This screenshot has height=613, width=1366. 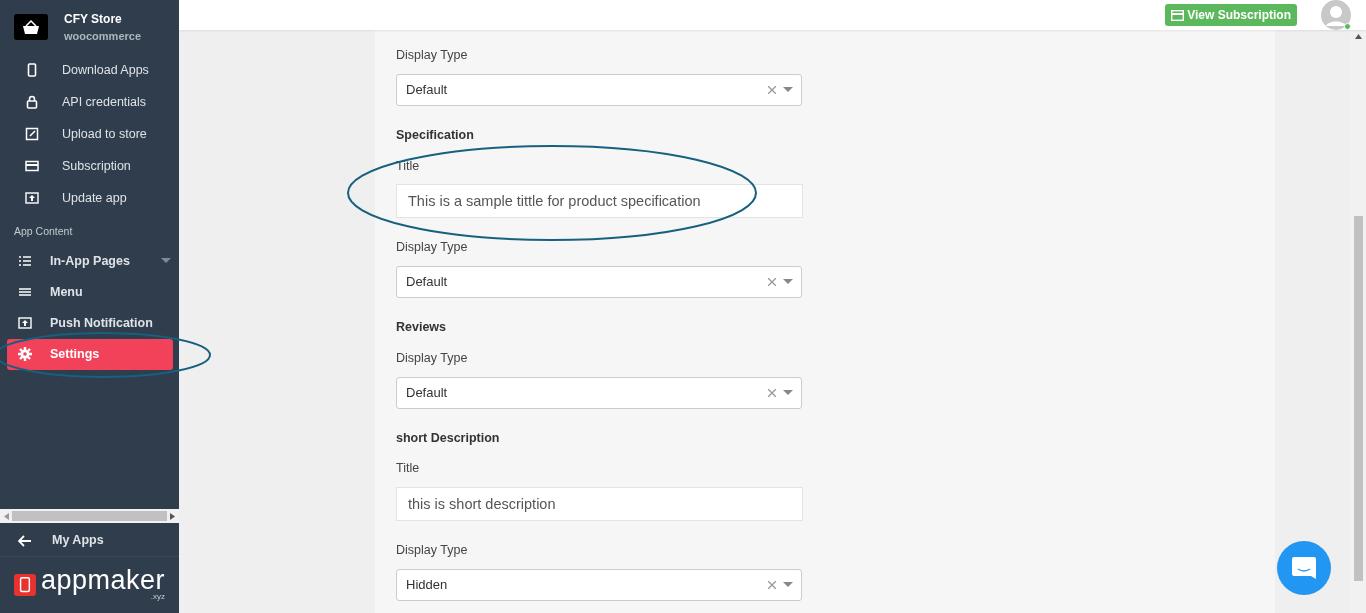 I want to click on section-heading: Specification, so click(x=435, y=135).